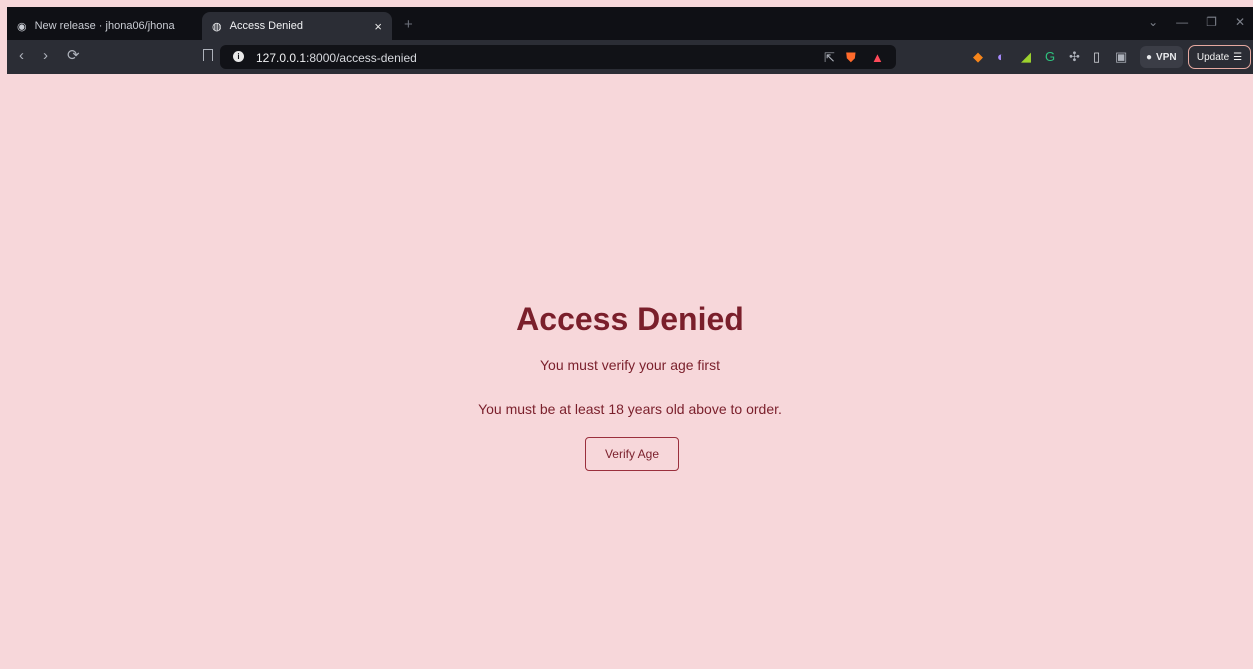  What do you see at coordinates (558, 57) in the screenshot?
I see `address-bar: i 127.0.0.1:8000/access-denied ⇱ ⛊ ▲` at bounding box center [558, 57].